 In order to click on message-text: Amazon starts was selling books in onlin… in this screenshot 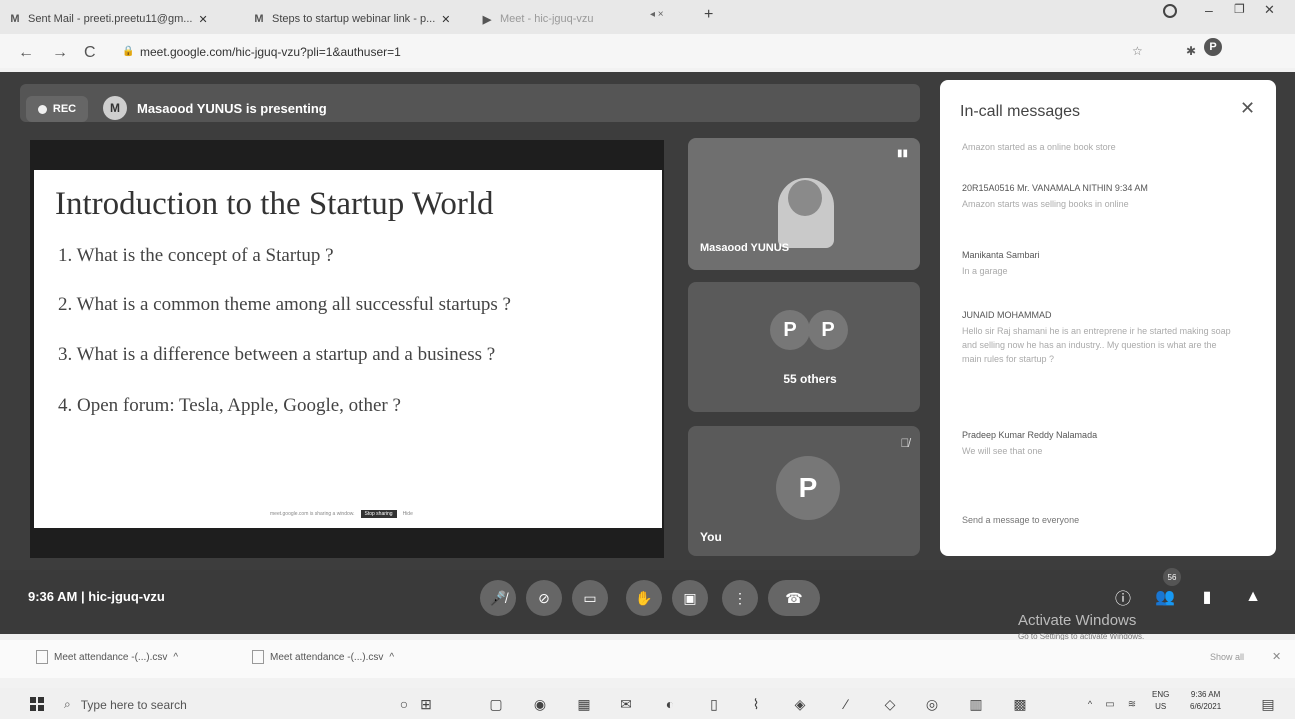, I will do `click(1045, 204)`.